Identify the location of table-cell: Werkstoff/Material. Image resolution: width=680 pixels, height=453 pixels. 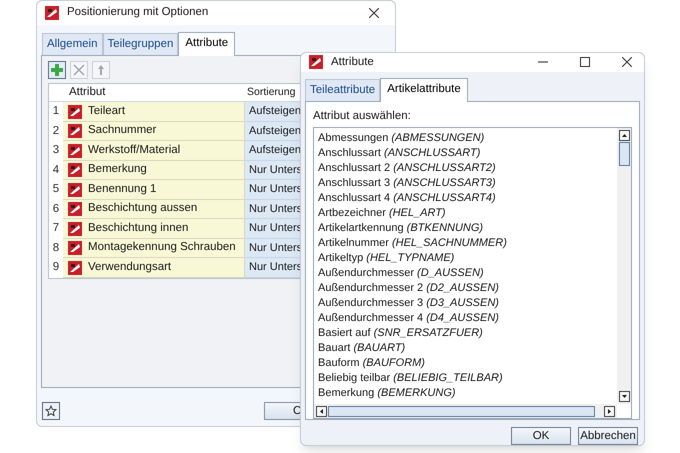
(154, 151).